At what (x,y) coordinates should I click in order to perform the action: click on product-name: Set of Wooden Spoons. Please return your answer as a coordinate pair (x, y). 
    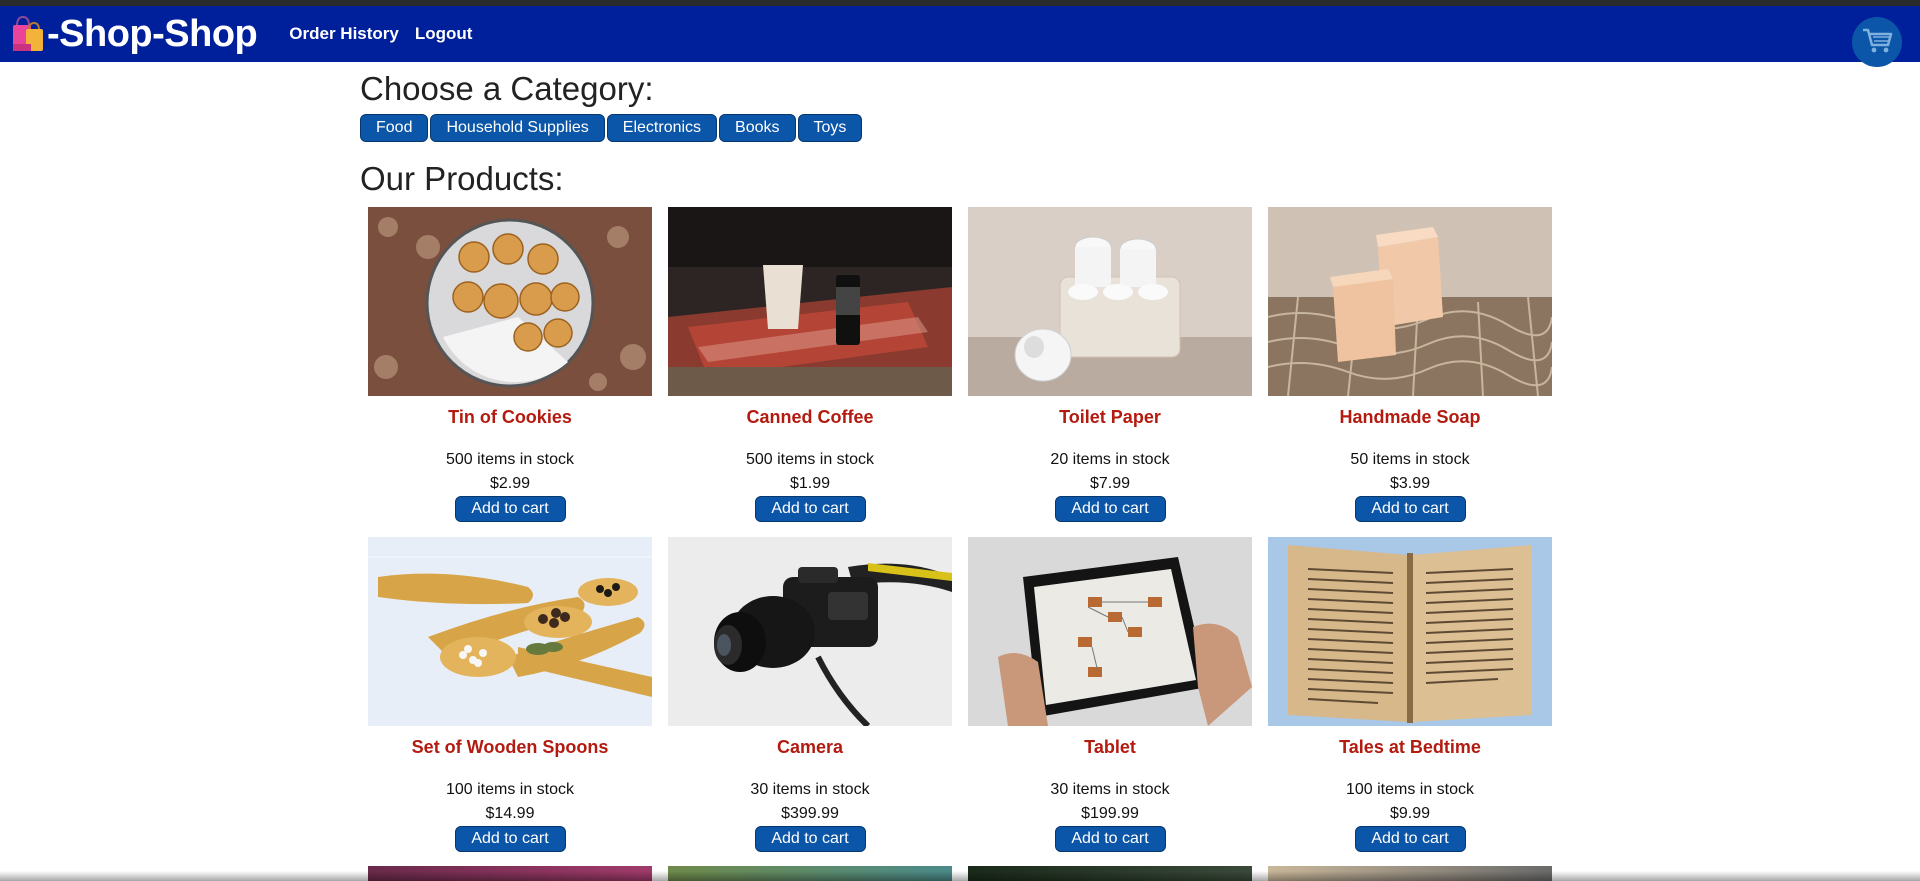
    Looking at the image, I should click on (510, 749).